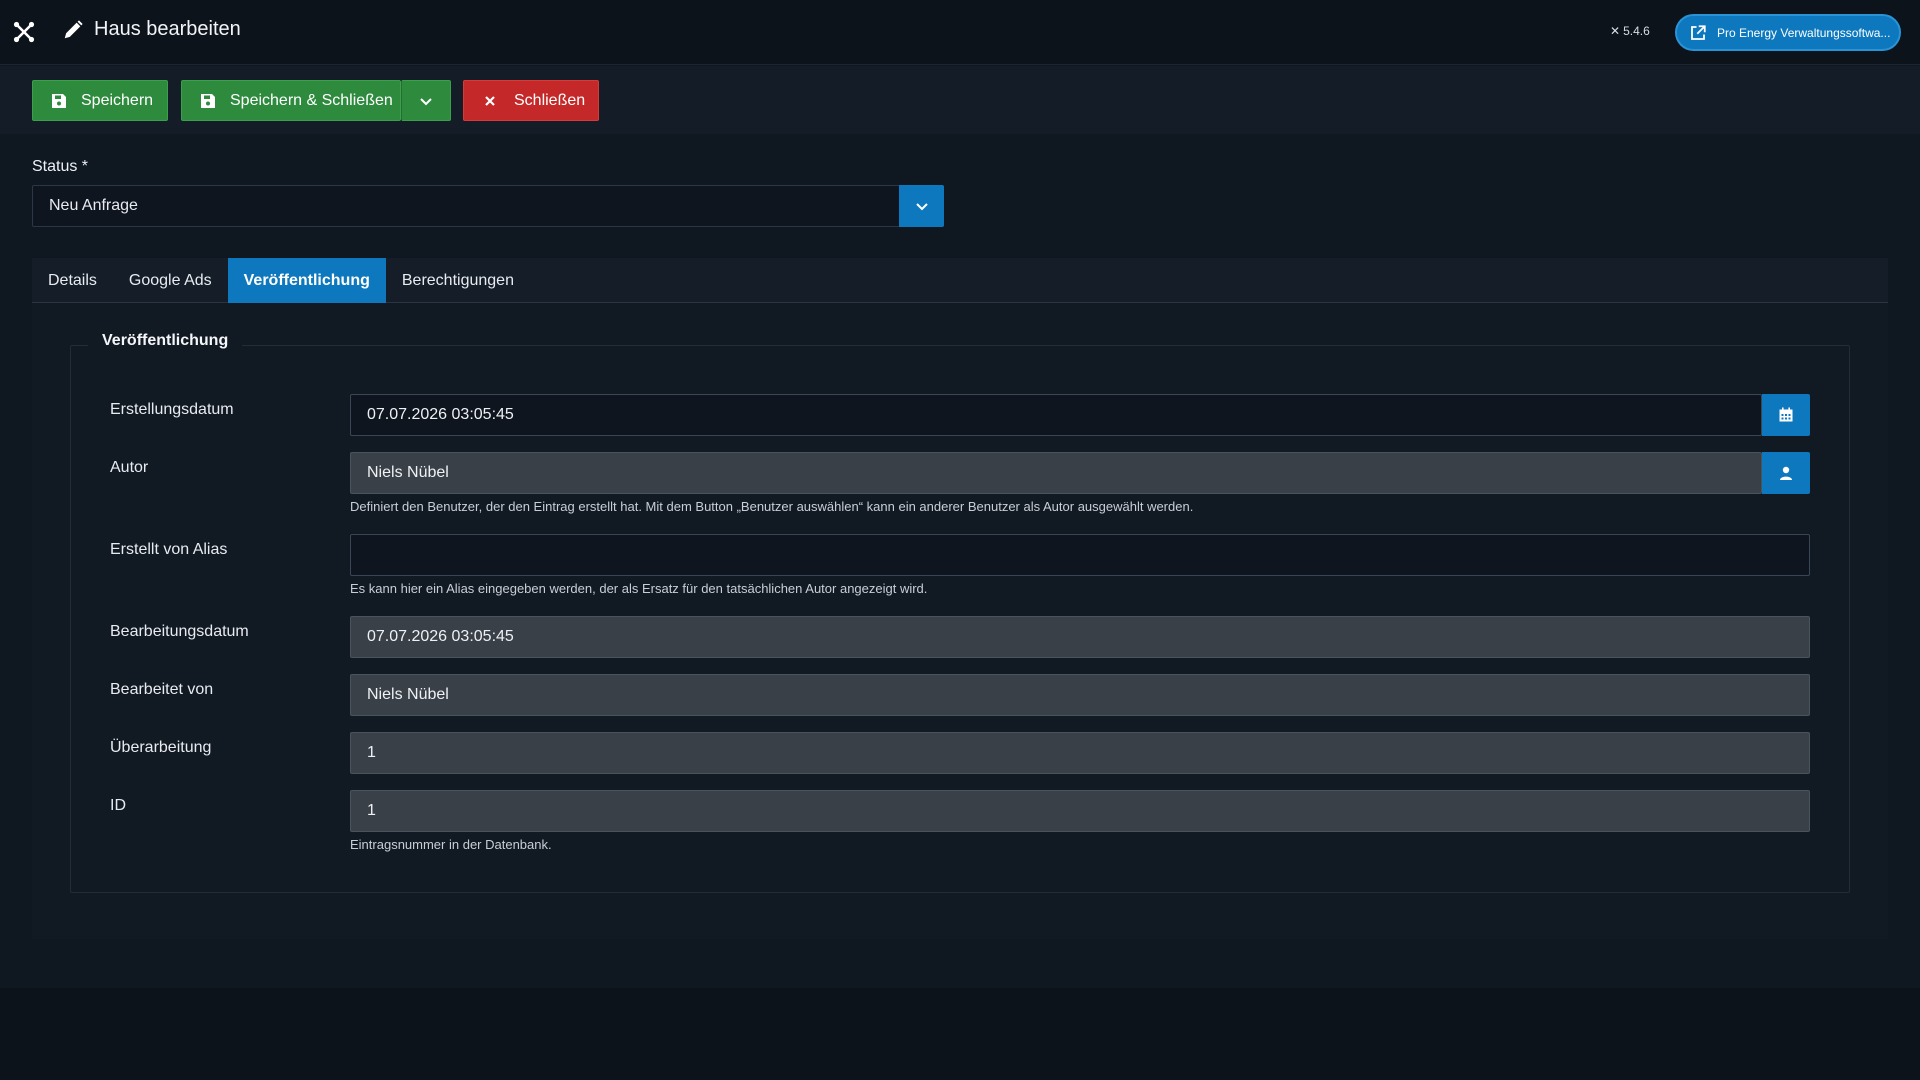 This screenshot has width=1920, height=1080. I want to click on joomla-small-icon: ✕, so click(1615, 31).